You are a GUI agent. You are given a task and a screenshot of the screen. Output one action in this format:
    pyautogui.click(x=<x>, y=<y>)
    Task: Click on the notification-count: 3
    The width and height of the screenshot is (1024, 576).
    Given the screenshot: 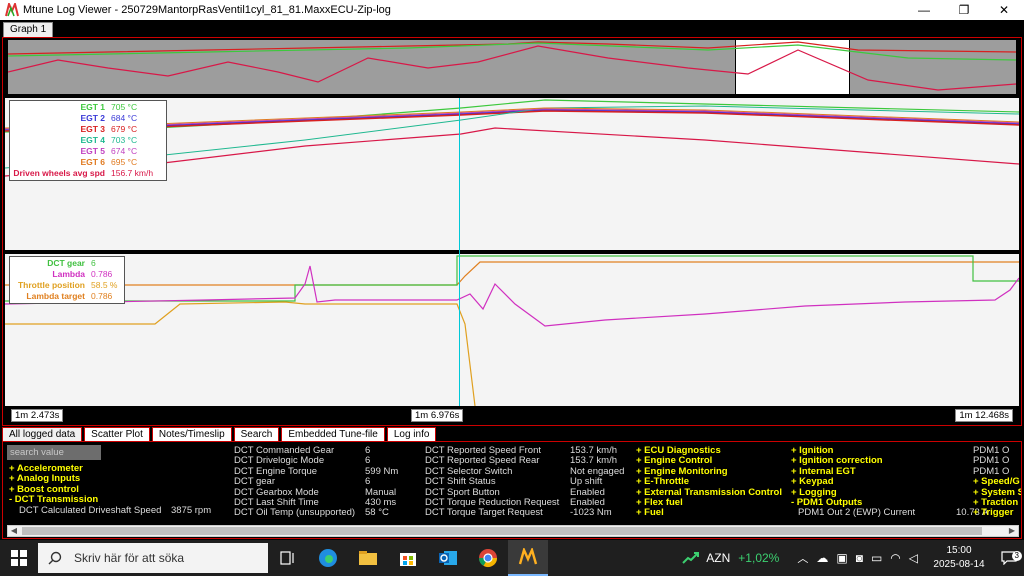 What is the action you would take?
    pyautogui.click(x=1016, y=556)
    